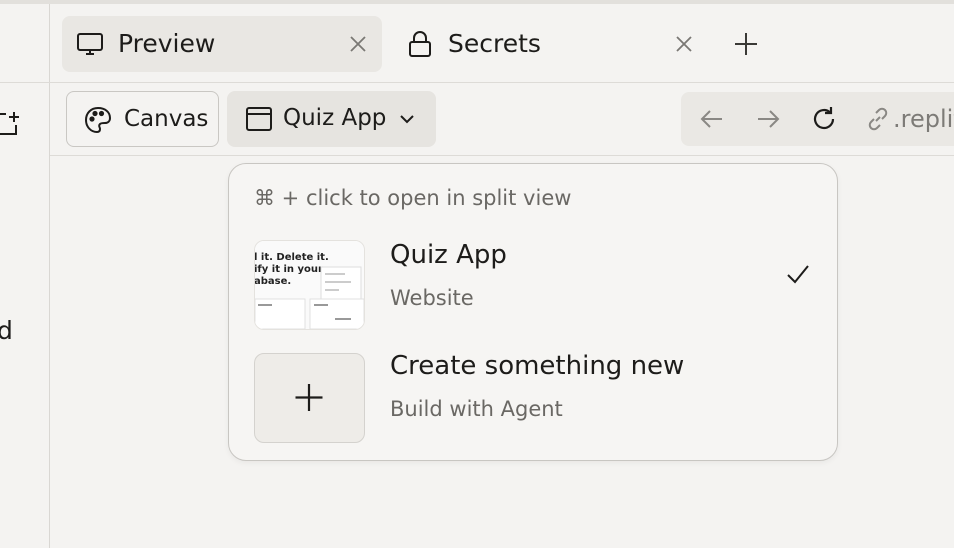  Describe the element at coordinates (98, 120) in the screenshot. I see `palette-icon` at that location.